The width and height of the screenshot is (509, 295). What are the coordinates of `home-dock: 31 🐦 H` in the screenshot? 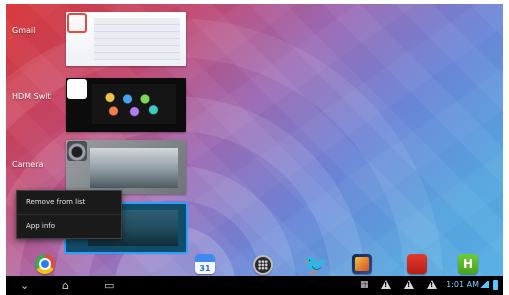 It's located at (254, 262).